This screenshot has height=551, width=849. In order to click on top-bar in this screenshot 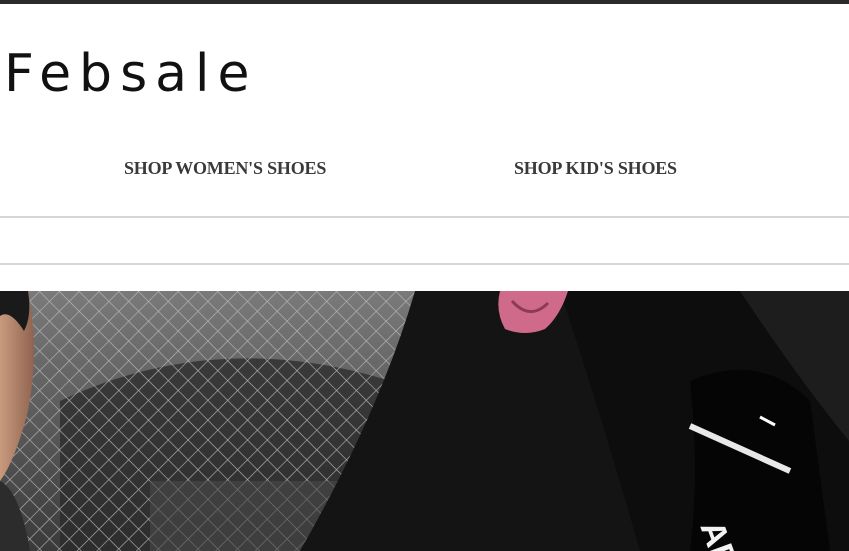, I will do `click(424, 2)`.